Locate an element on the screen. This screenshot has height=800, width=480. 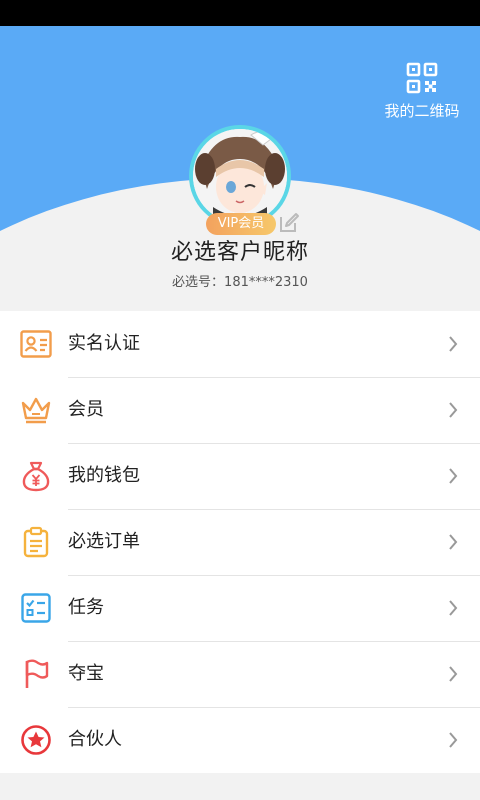
menu-item-label: 合伙人 is located at coordinates (95, 739).